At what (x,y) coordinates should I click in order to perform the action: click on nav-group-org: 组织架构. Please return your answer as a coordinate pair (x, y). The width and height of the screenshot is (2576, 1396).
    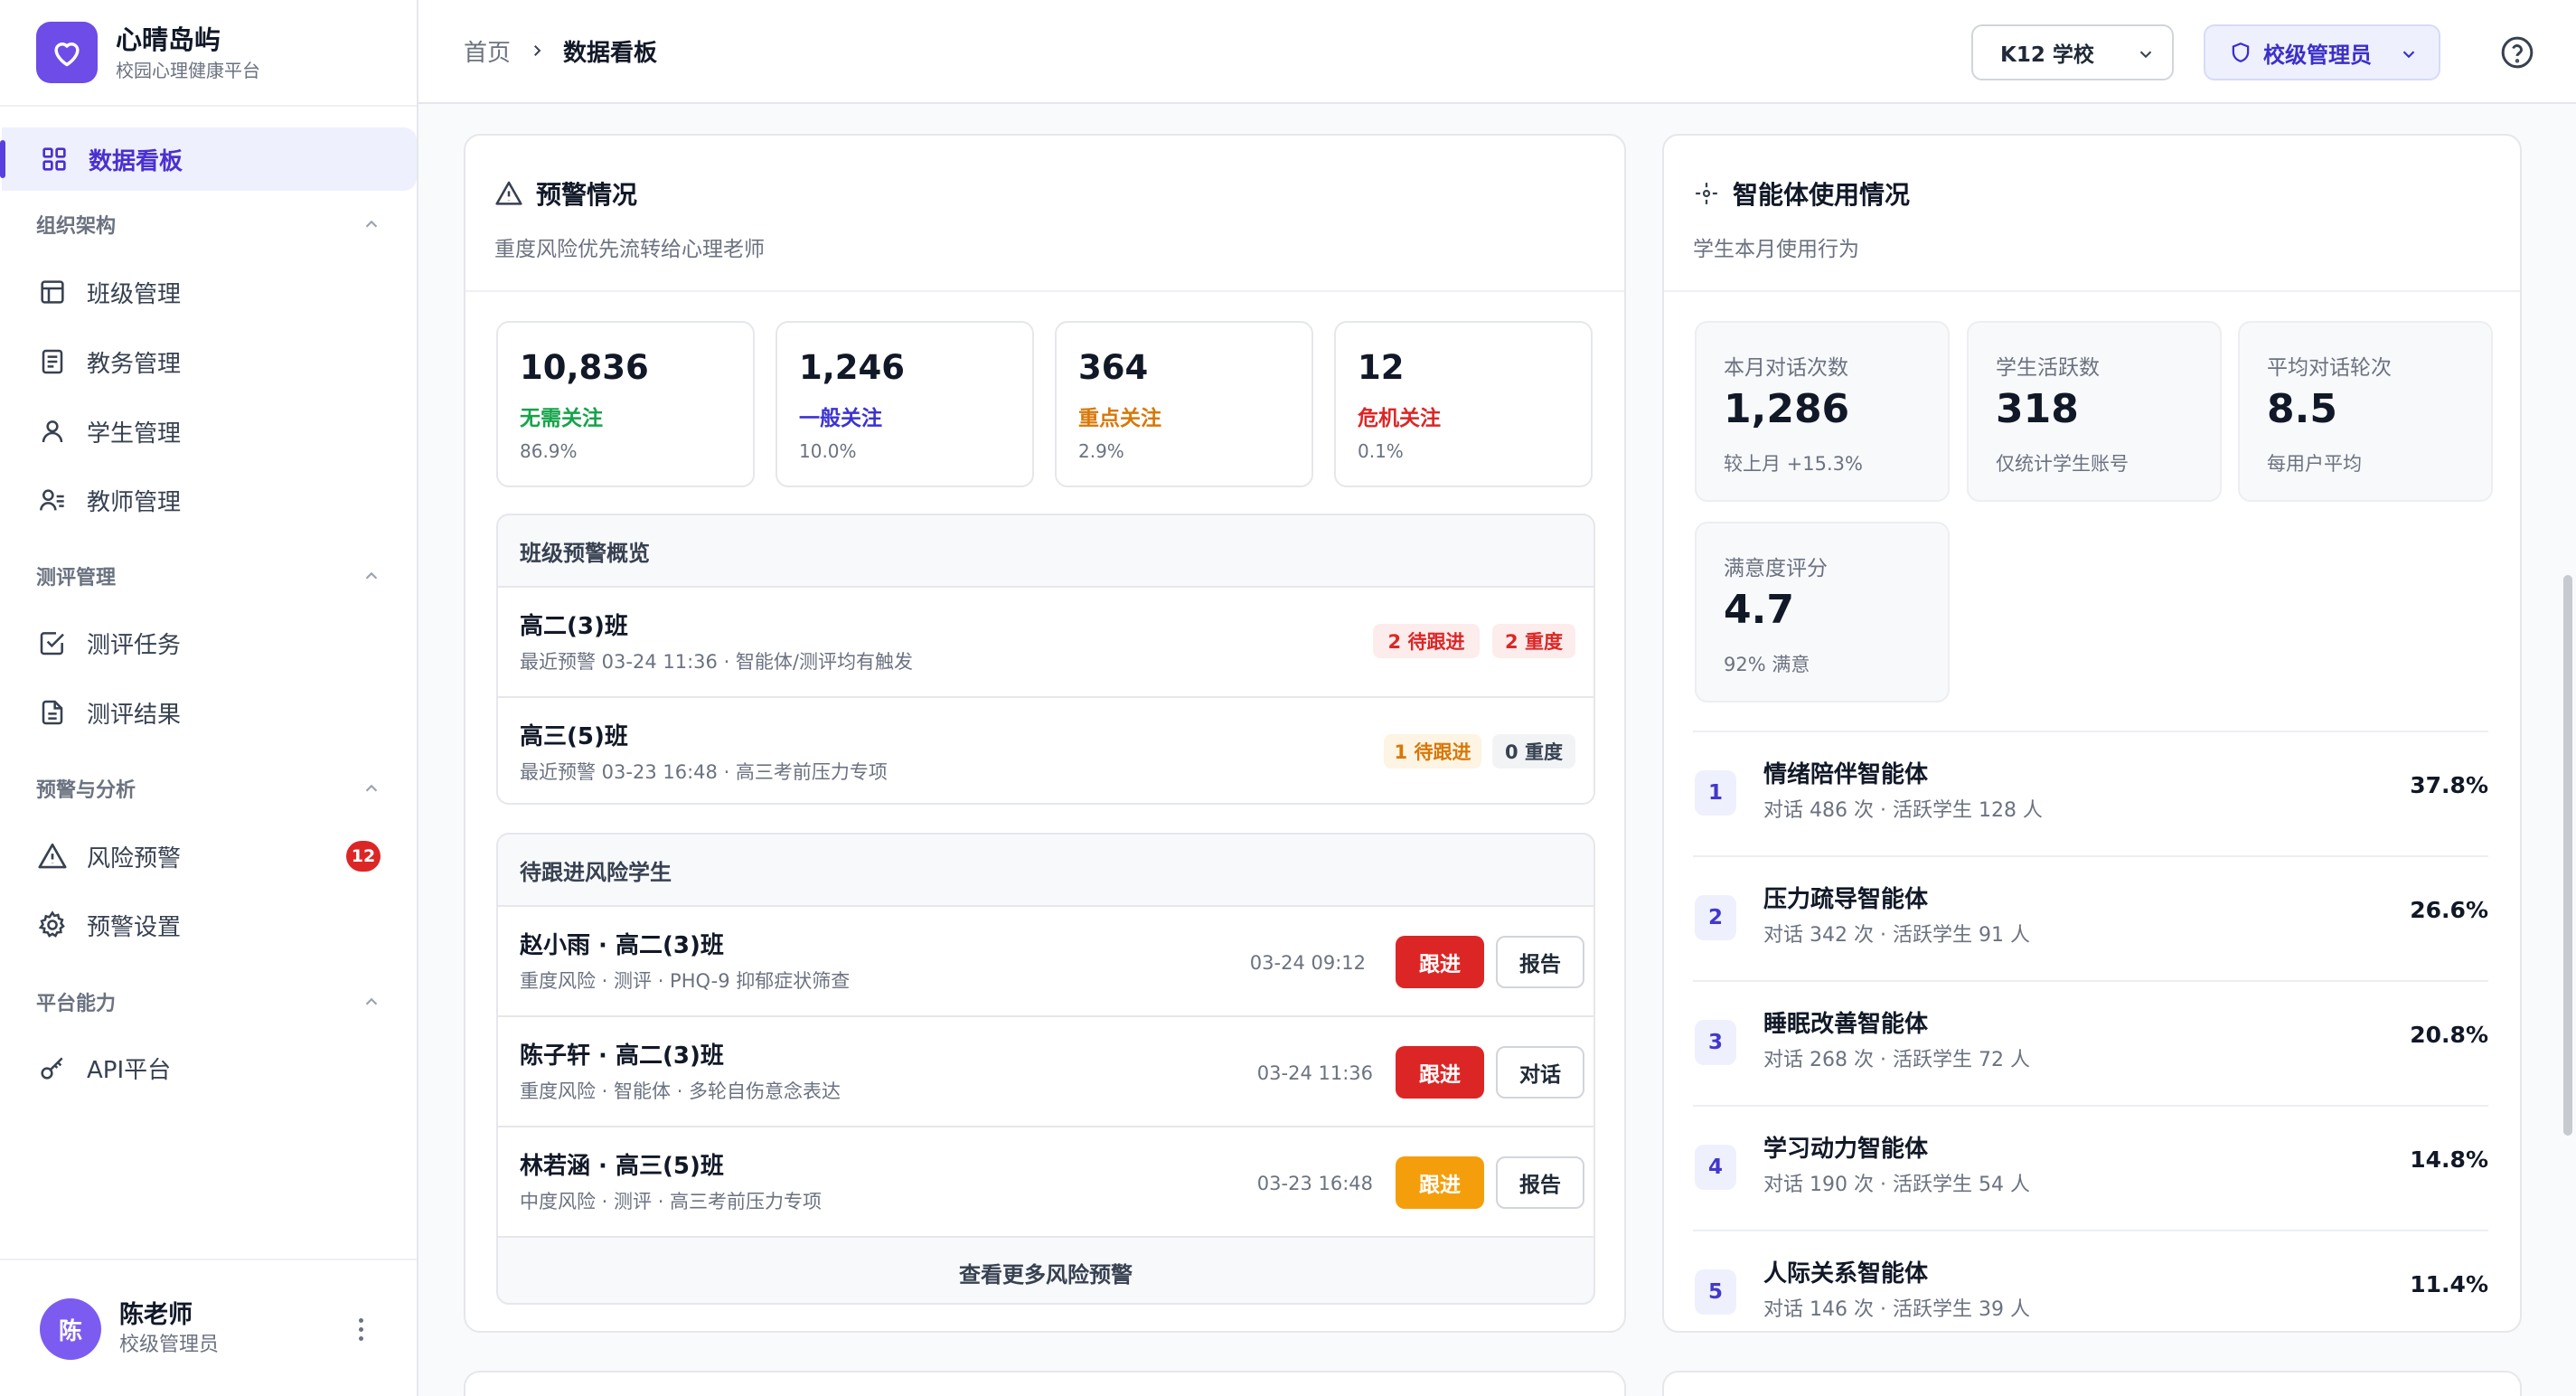
    Looking at the image, I should click on (208, 224).